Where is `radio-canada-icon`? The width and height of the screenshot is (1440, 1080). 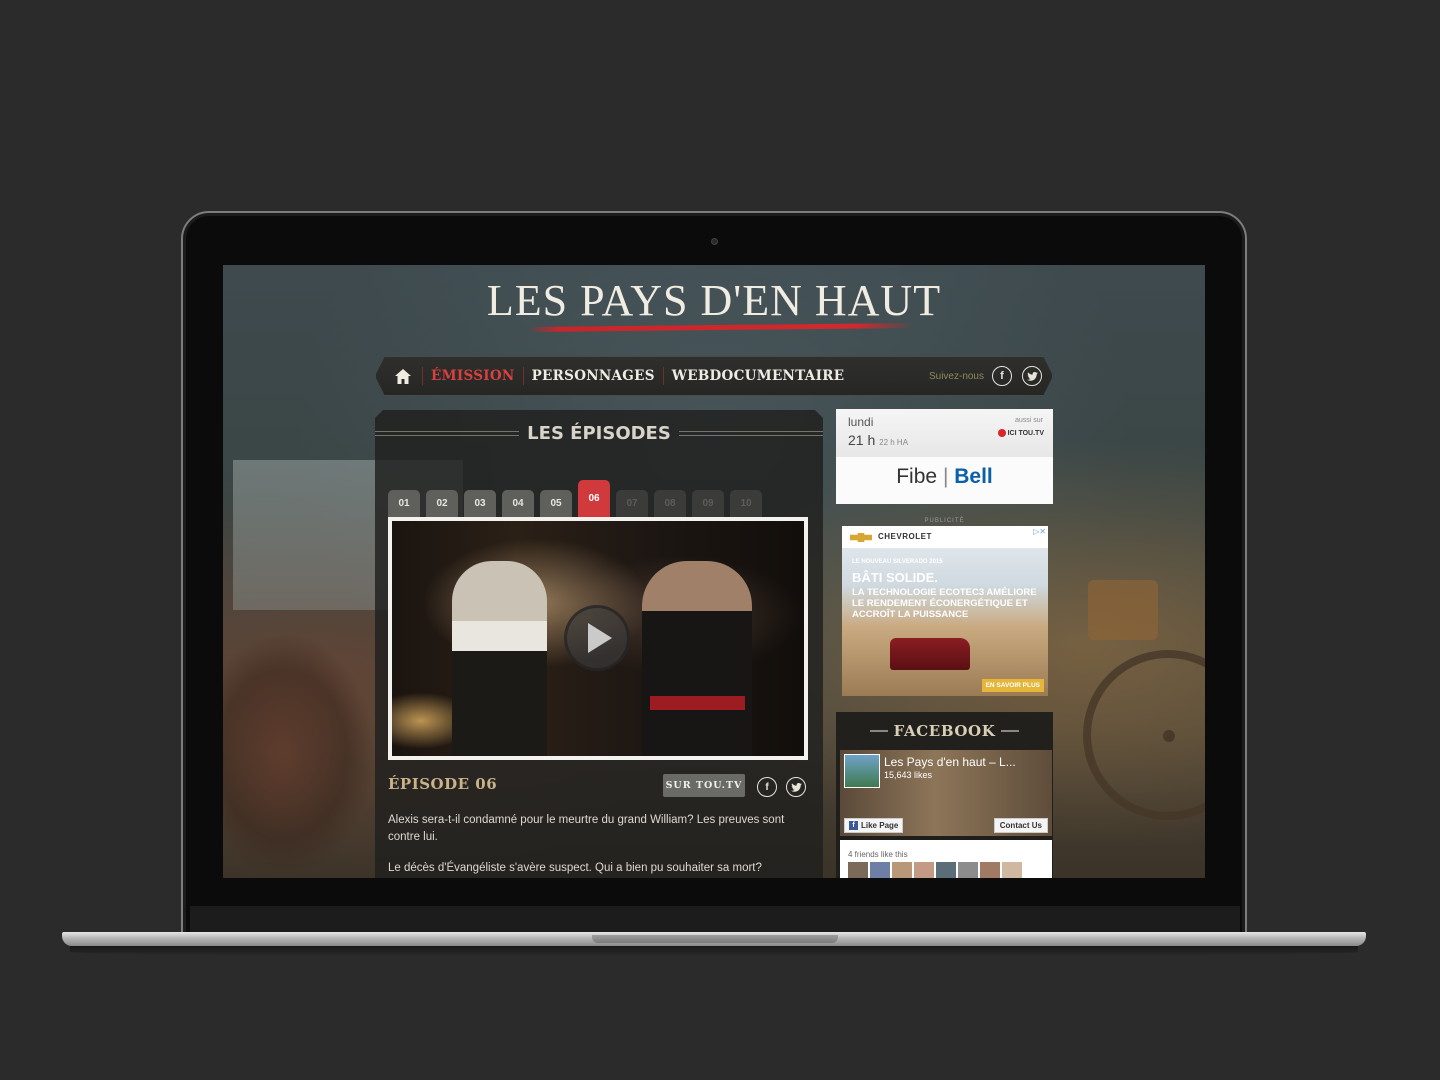 radio-canada-icon is located at coordinates (1001, 433).